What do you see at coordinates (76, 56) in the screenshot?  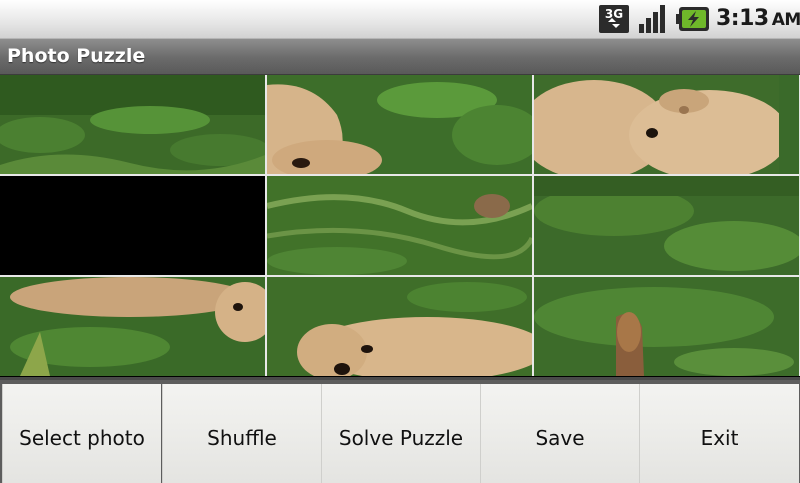 I see `app-title: Photo Puzzle` at bounding box center [76, 56].